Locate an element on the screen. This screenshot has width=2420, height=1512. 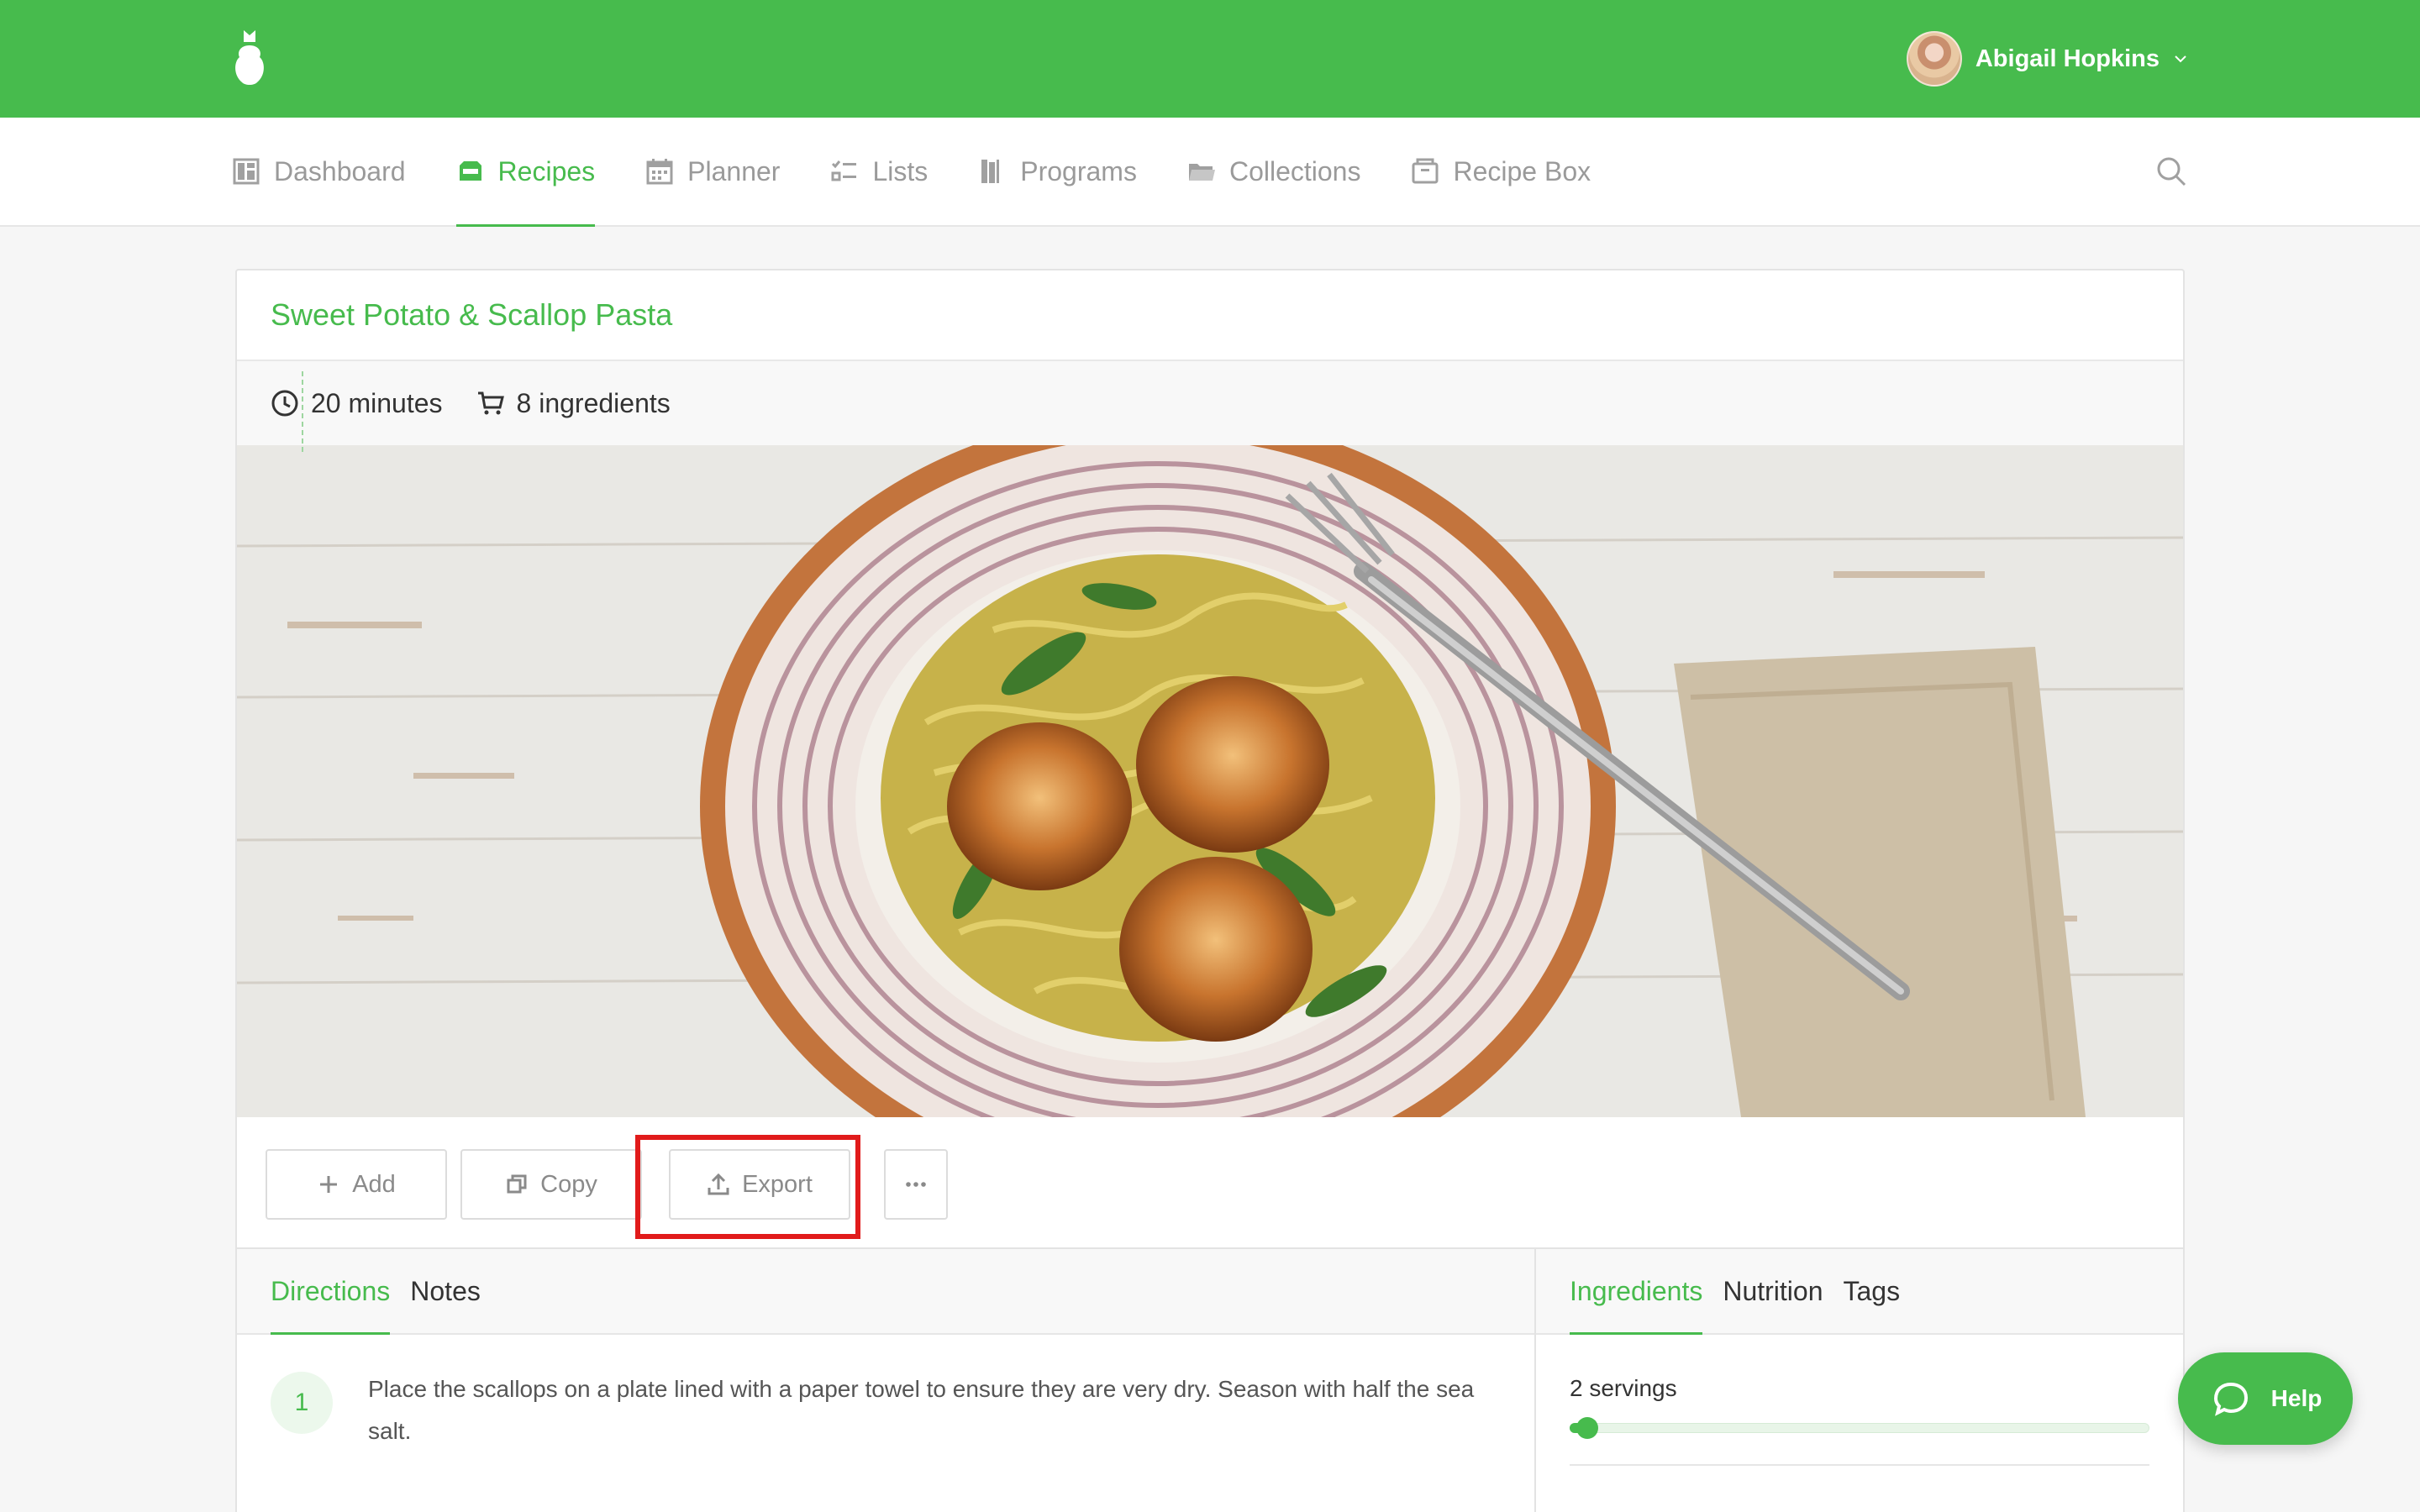
user-menu: Abigail Hopkins is located at coordinates (2047, 58).